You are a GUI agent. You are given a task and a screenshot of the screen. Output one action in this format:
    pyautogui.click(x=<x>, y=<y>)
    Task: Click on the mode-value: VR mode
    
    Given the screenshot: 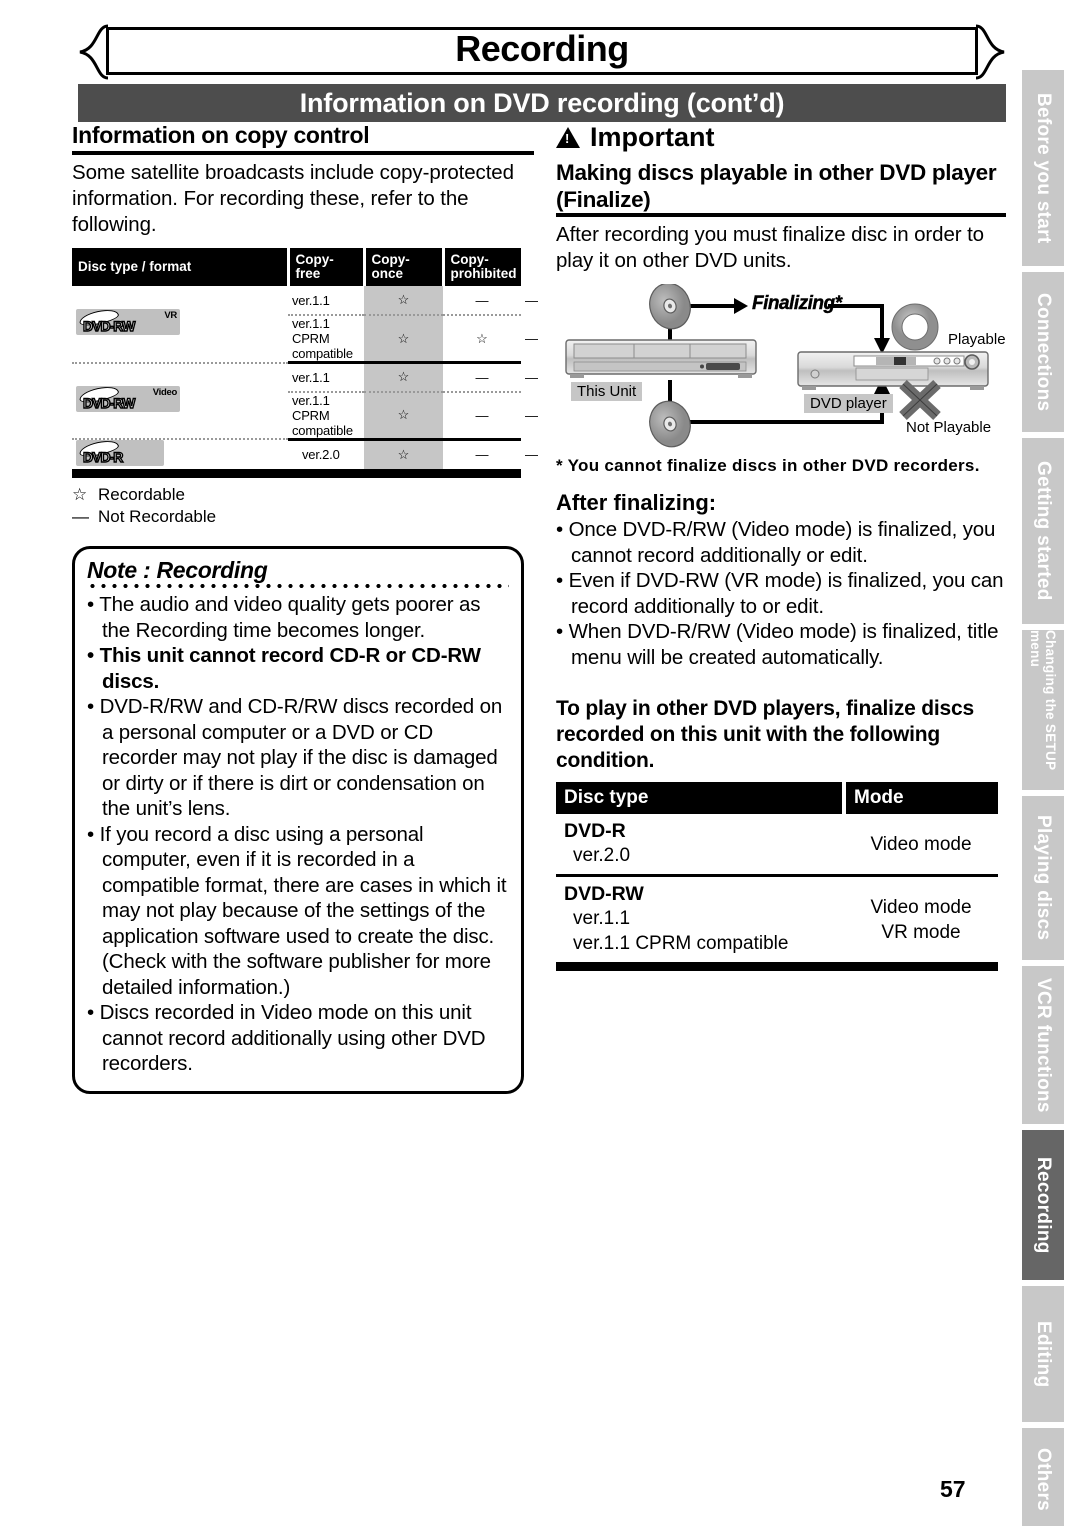 What is the action you would take?
    pyautogui.click(x=921, y=932)
    